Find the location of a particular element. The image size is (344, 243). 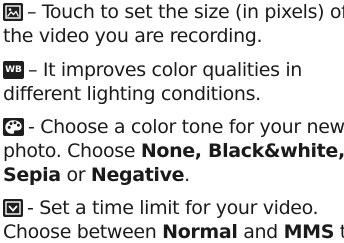

line: the video you are recording. is located at coordinates (173, 36).